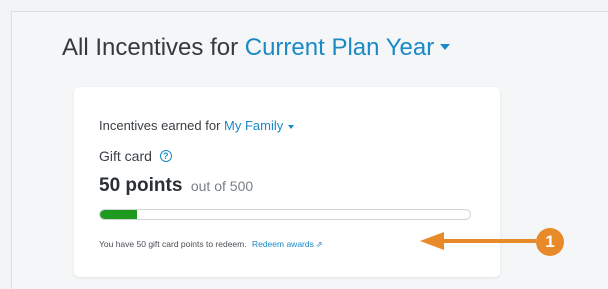 Image resolution: width=608 pixels, height=289 pixels. What do you see at coordinates (550, 242) in the screenshot?
I see `callout-badge: 1` at bounding box center [550, 242].